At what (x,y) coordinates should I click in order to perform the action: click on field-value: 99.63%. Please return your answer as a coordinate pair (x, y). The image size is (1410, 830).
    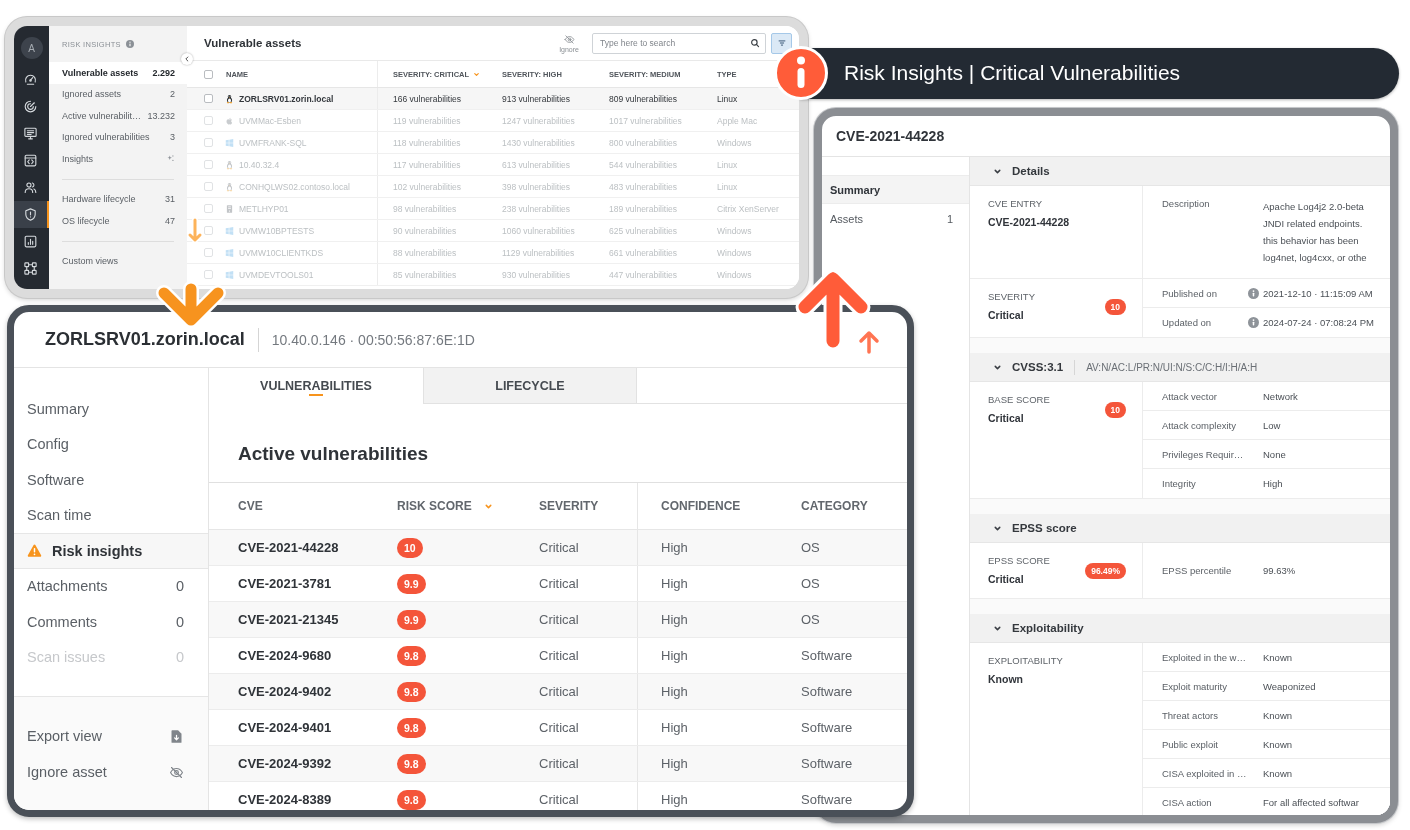
    Looking at the image, I should click on (1280, 570).